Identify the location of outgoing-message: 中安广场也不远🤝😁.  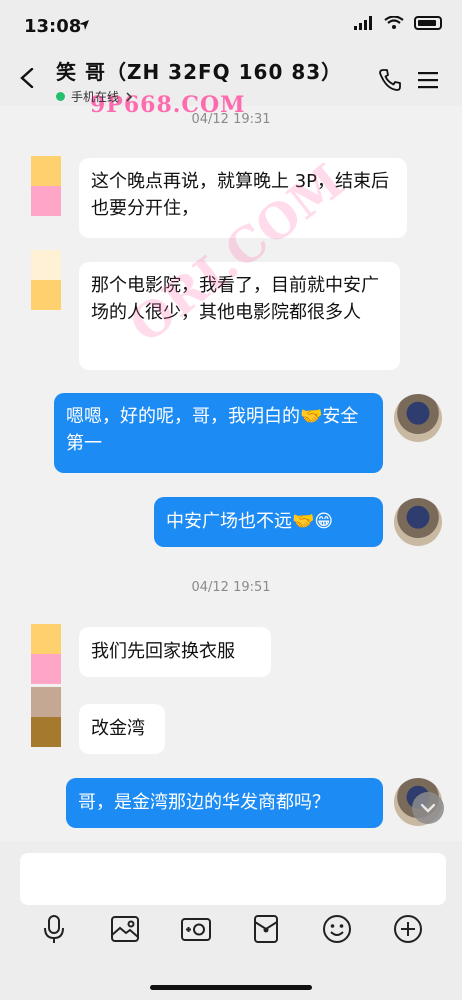
(268, 522).